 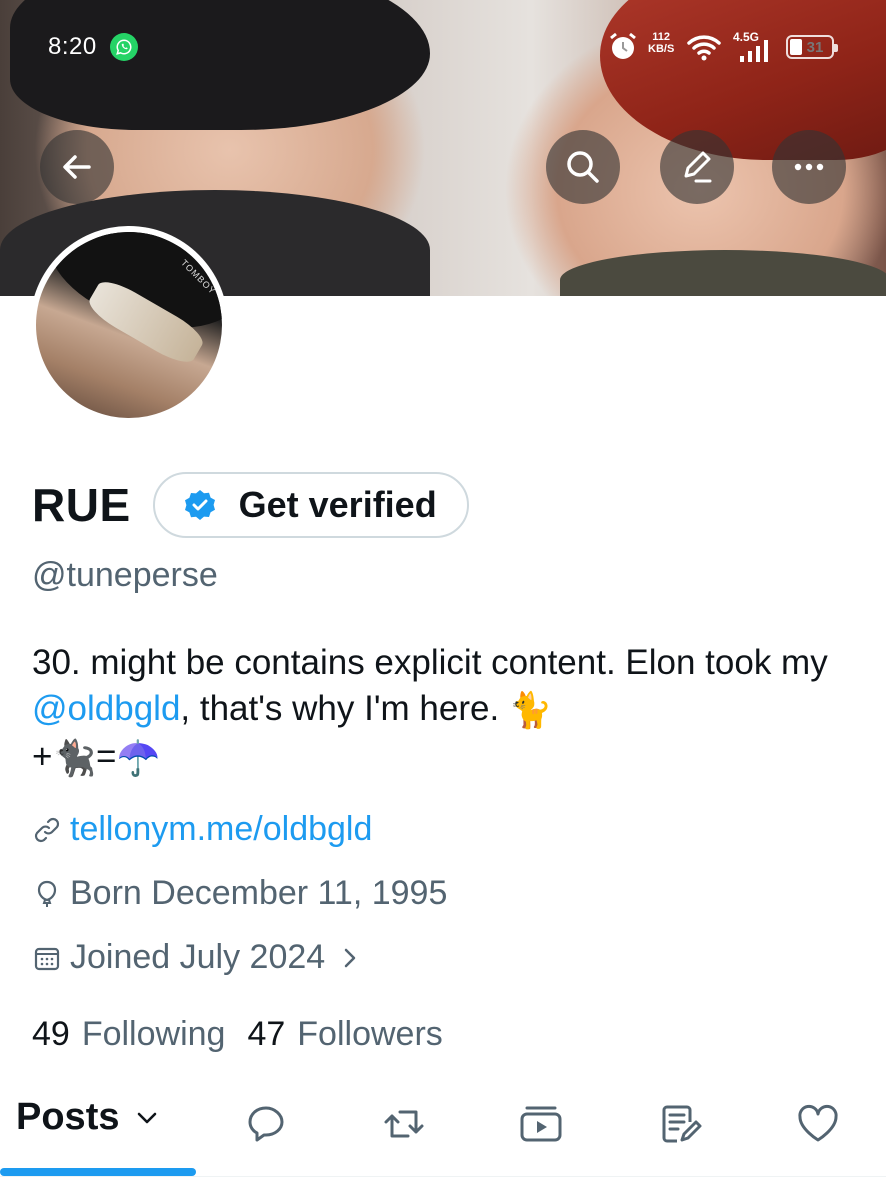 What do you see at coordinates (68, 1117) in the screenshot?
I see `tab-posts-label: Posts` at bounding box center [68, 1117].